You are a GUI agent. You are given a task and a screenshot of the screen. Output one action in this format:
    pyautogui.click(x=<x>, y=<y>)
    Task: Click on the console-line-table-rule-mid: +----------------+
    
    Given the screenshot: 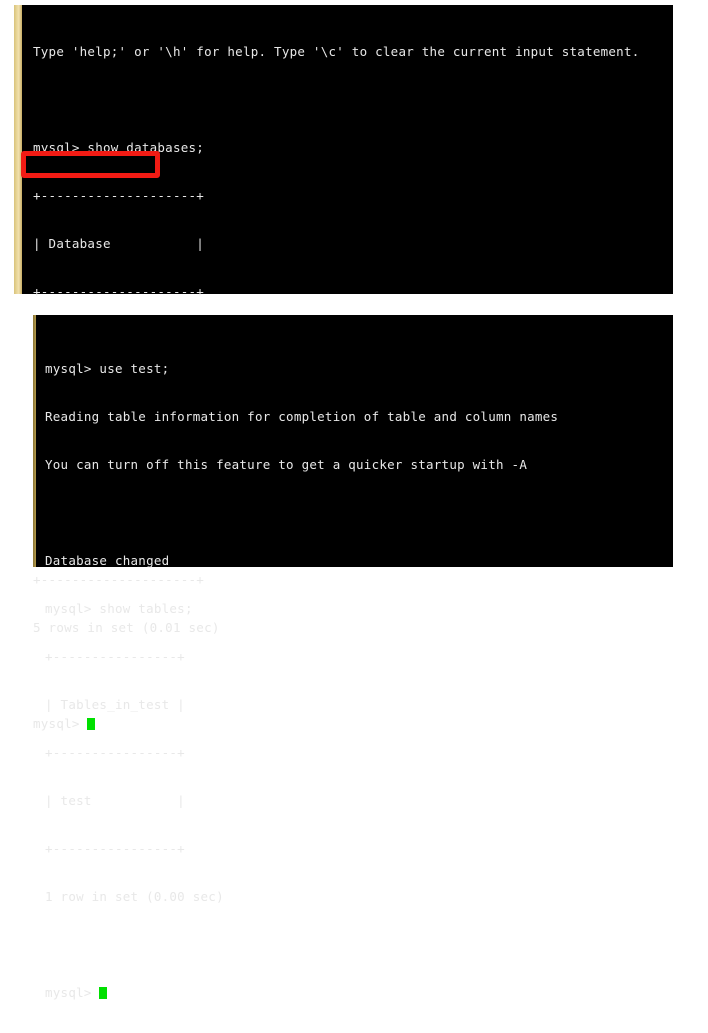 What is the action you would take?
    pyautogui.click(x=115, y=752)
    